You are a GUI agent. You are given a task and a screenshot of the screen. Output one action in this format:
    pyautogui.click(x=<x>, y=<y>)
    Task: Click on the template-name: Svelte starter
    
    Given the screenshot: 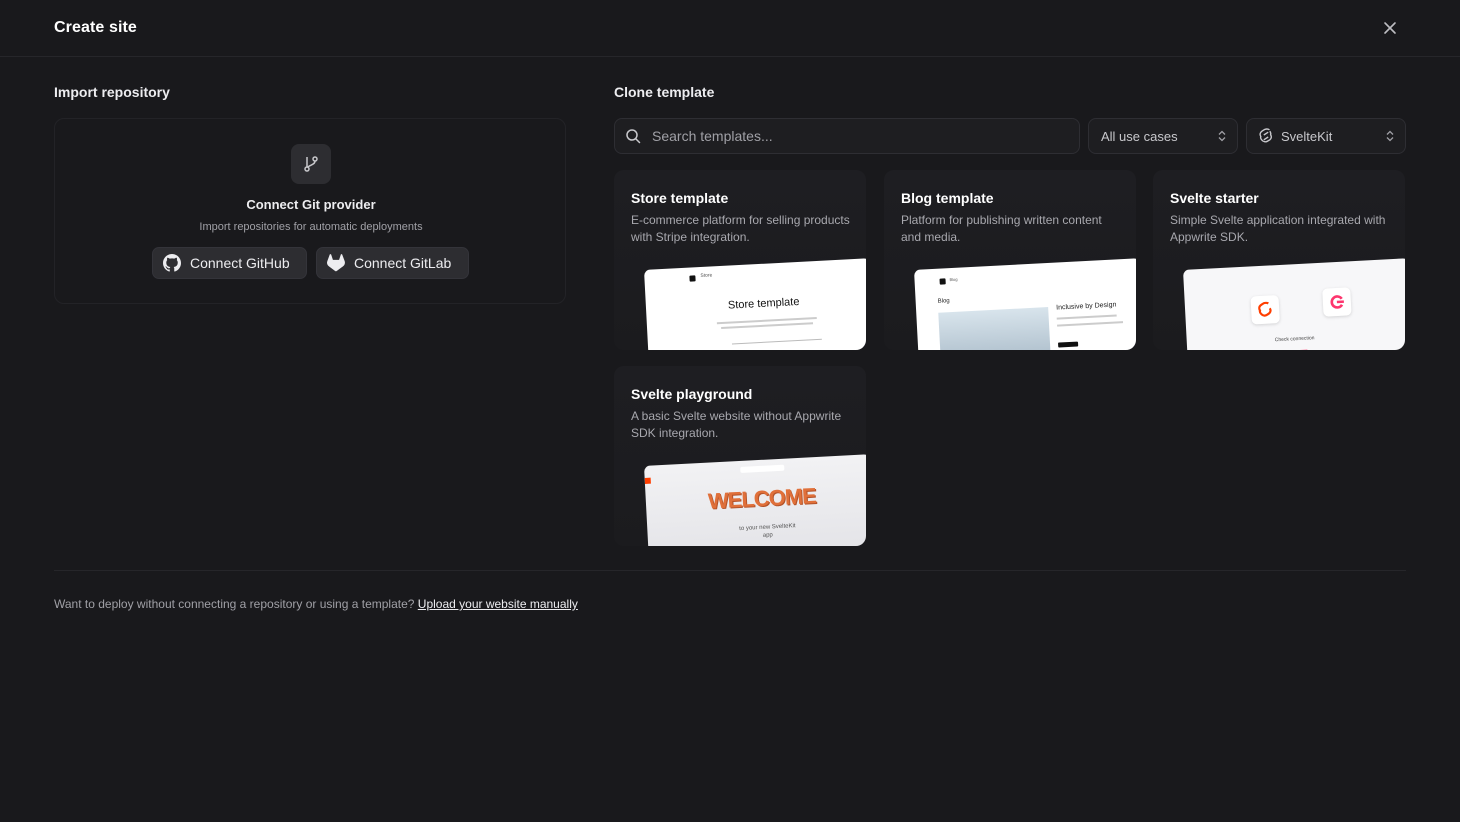 What is the action you would take?
    pyautogui.click(x=1214, y=198)
    